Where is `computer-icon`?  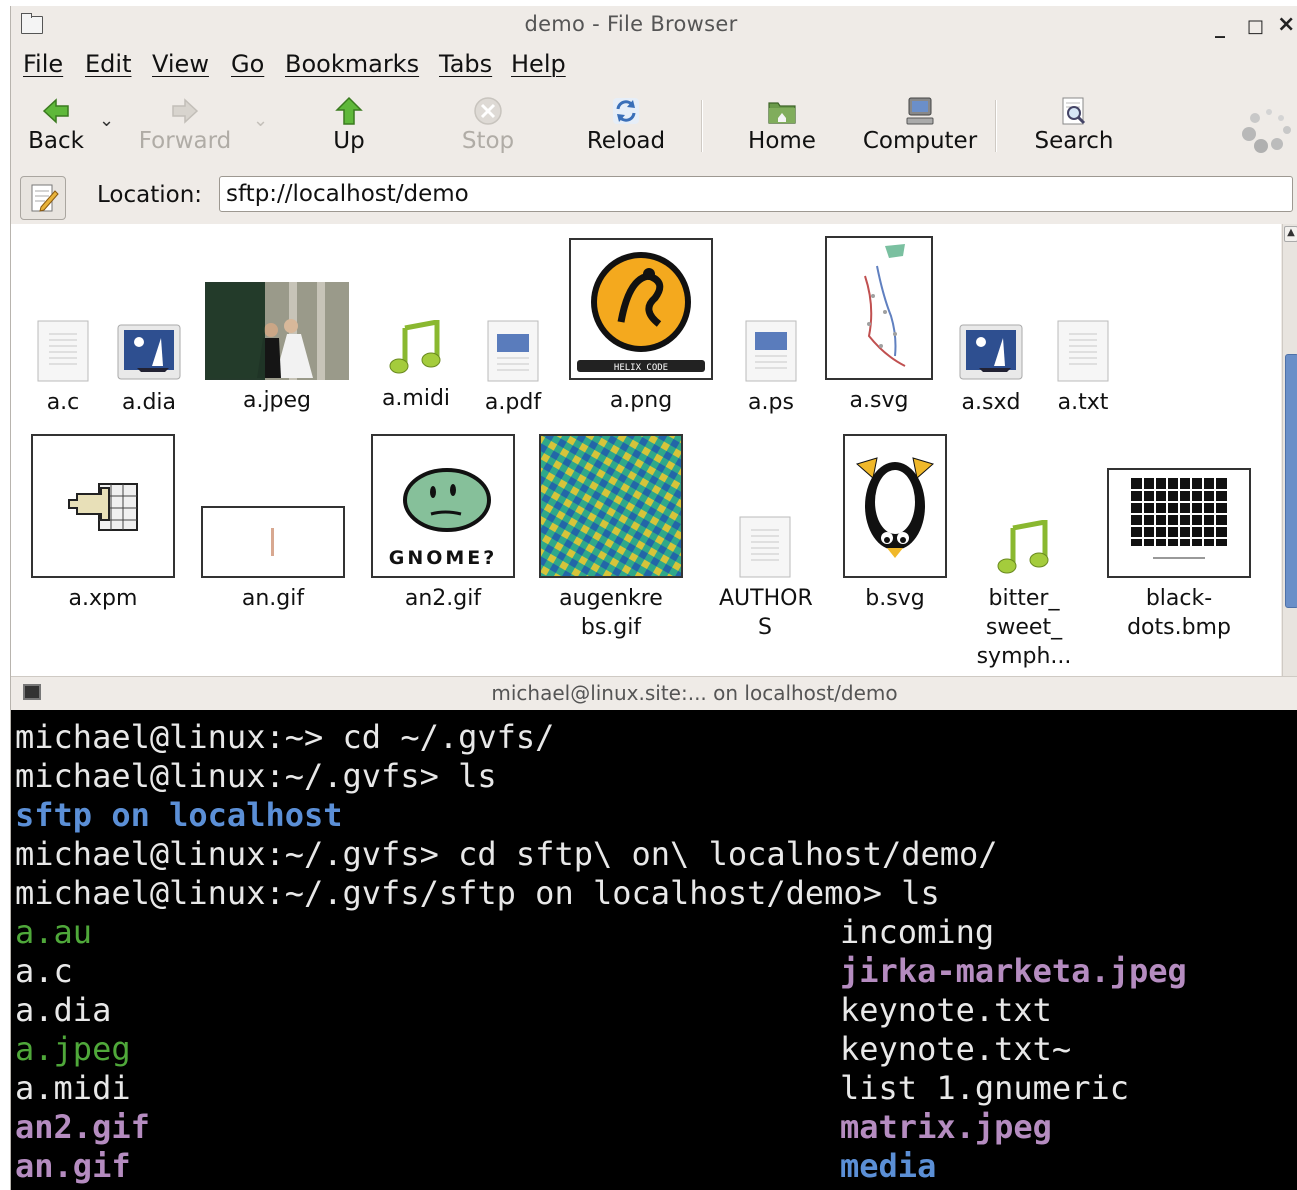 computer-icon is located at coordinates (920, 111).